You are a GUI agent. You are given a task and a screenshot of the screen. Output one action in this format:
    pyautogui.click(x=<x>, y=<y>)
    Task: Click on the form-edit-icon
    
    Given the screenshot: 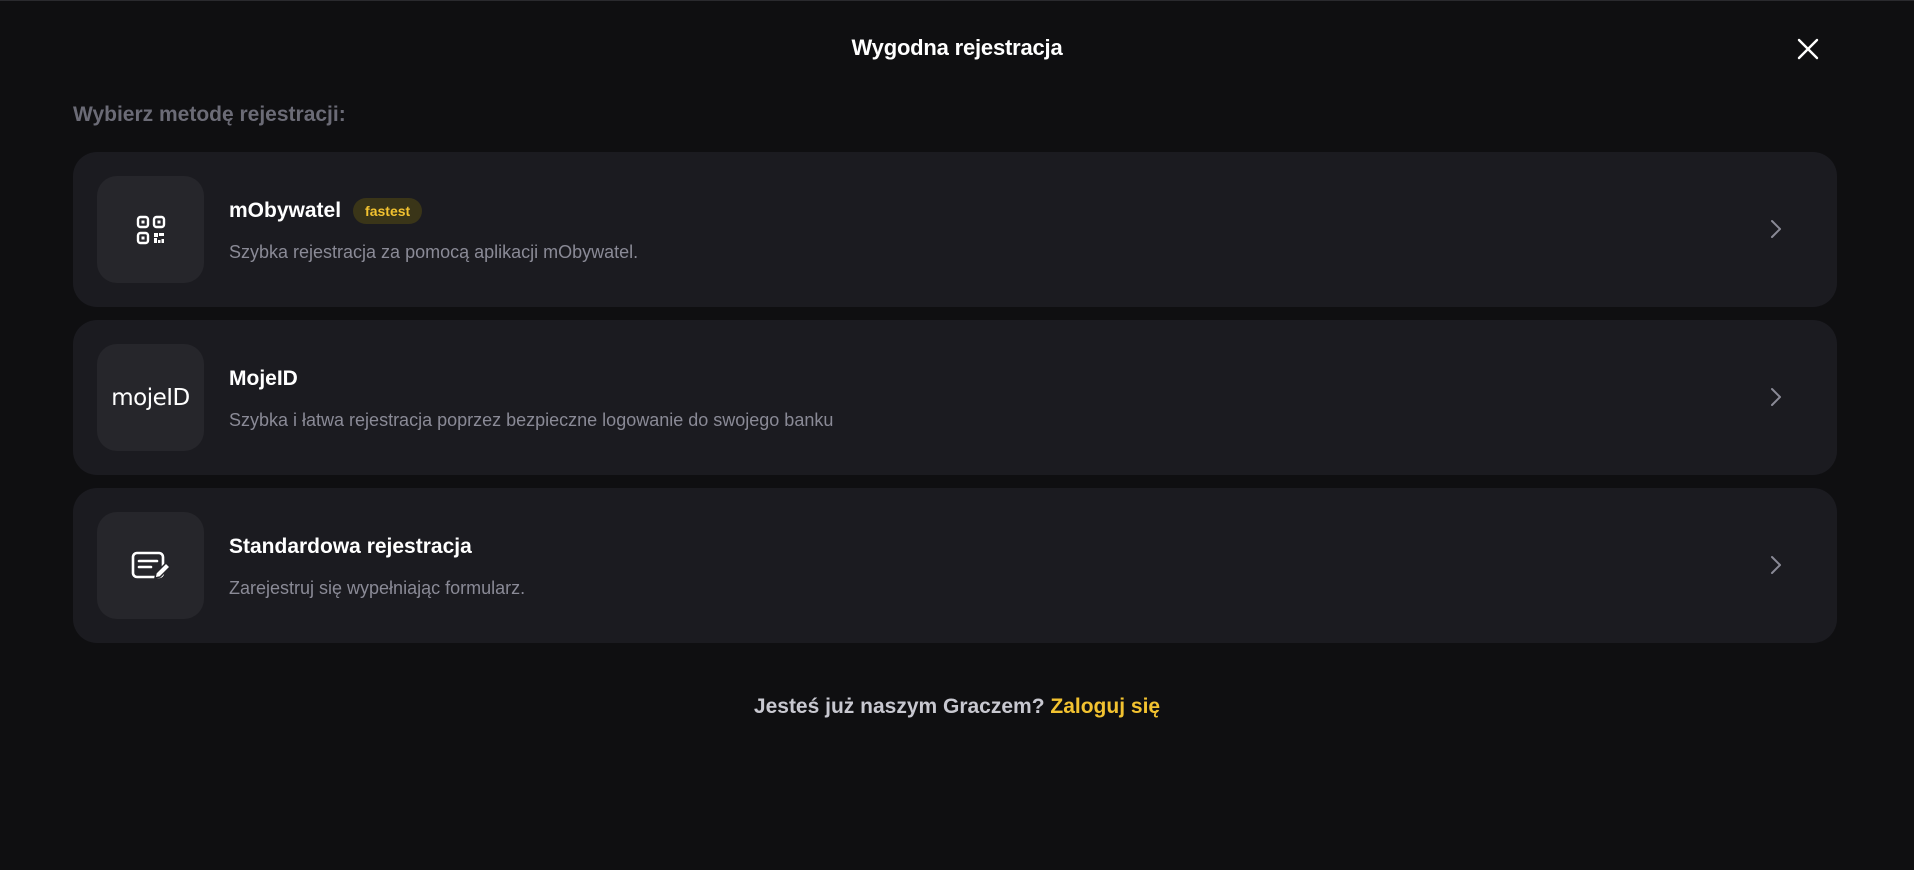 What is the action you would take?
    pyautogui.click(x=151, y=565)
    